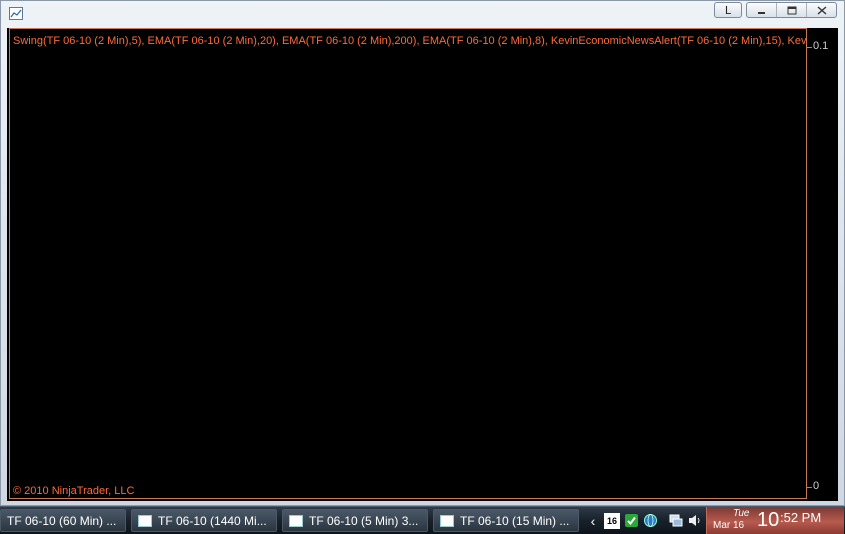 This screenshot has height=534, width=845. What do you see at coordinates (694, 521) in the screenshot?
I see `volume-icon` at bounding box center [694, 521].